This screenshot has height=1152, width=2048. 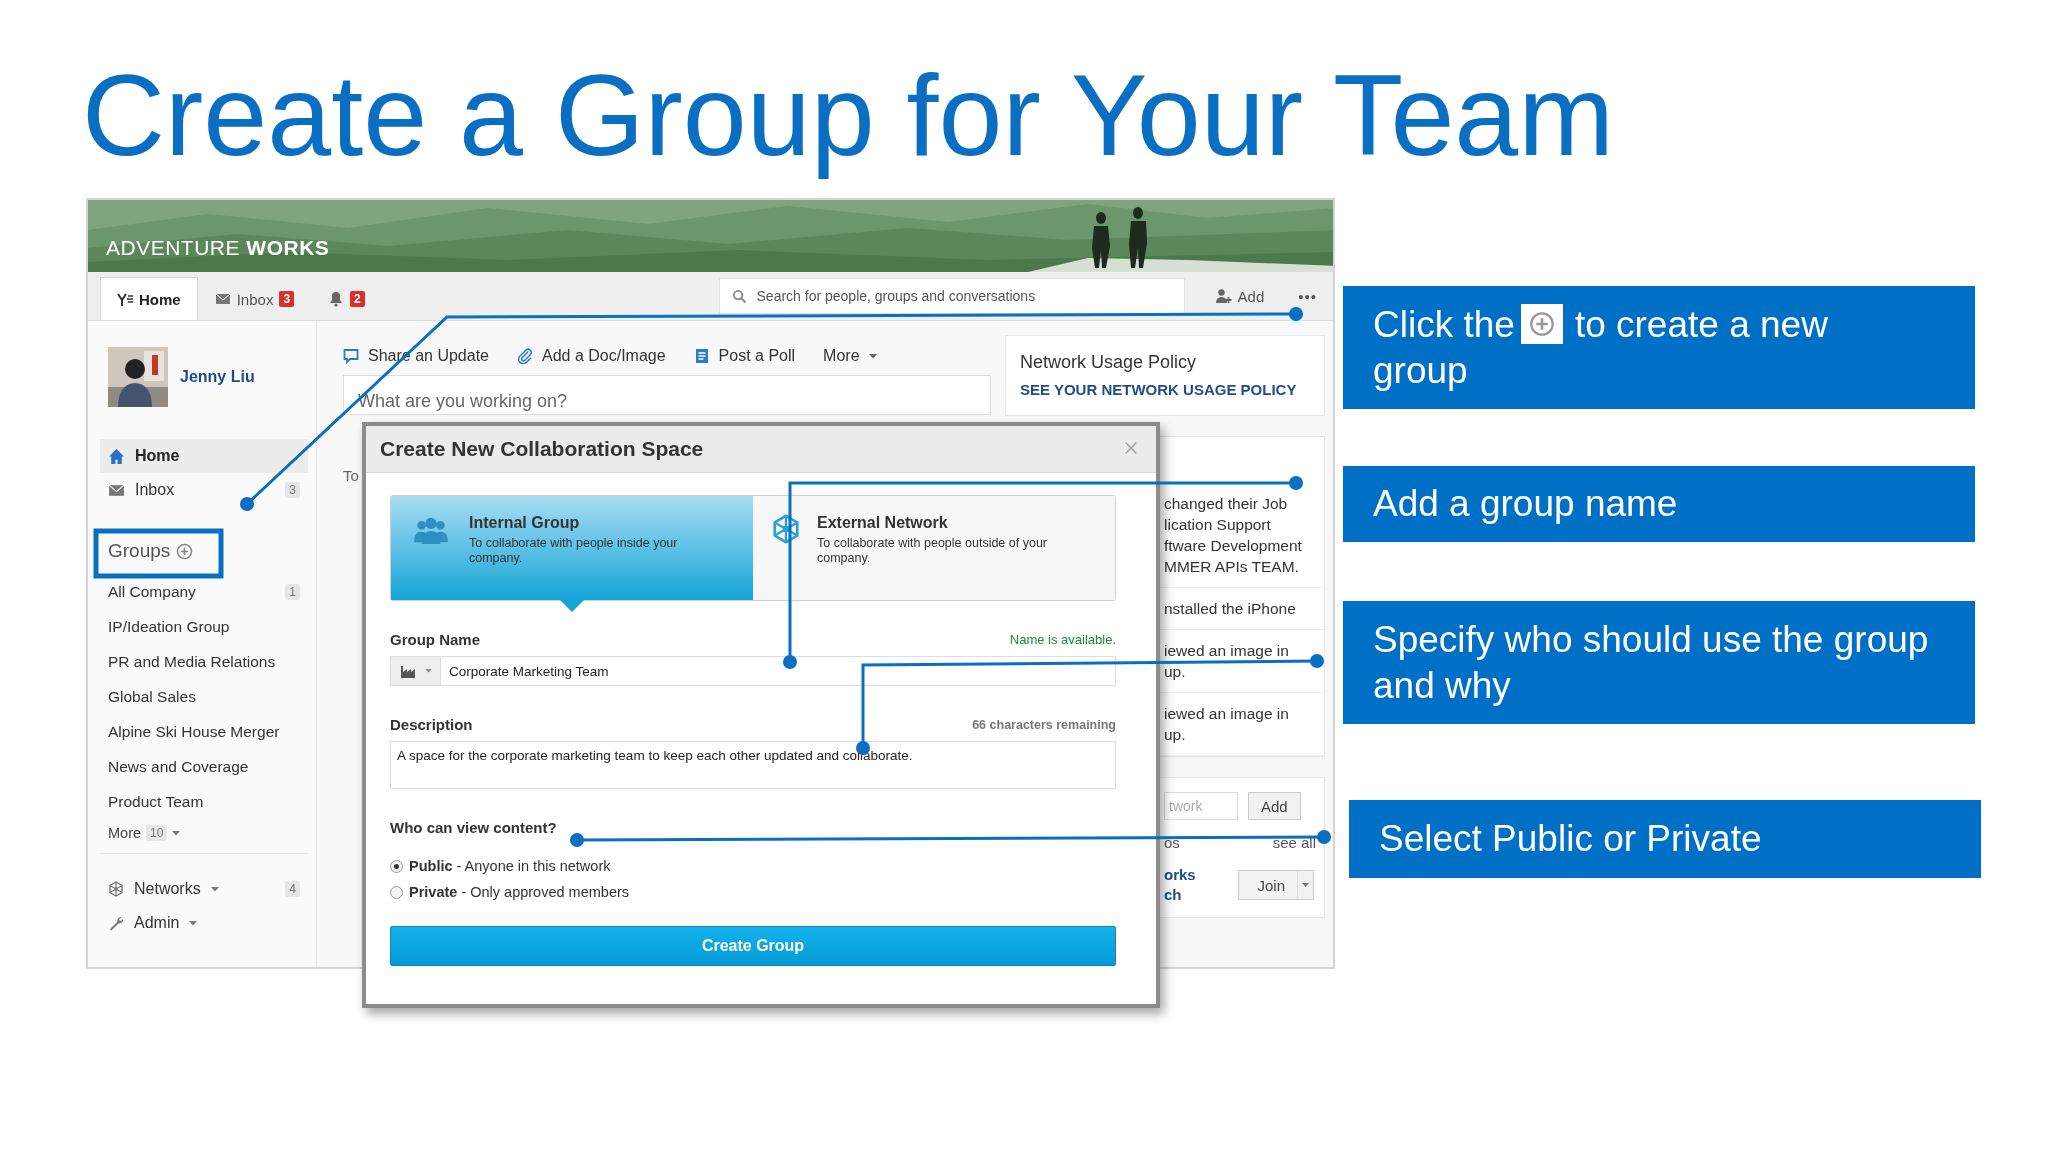 What do you see at coordinates (1570, 839) in the screenshot?
I see `callout-text: Select Public or Private` at bounding box center [1570, 839].